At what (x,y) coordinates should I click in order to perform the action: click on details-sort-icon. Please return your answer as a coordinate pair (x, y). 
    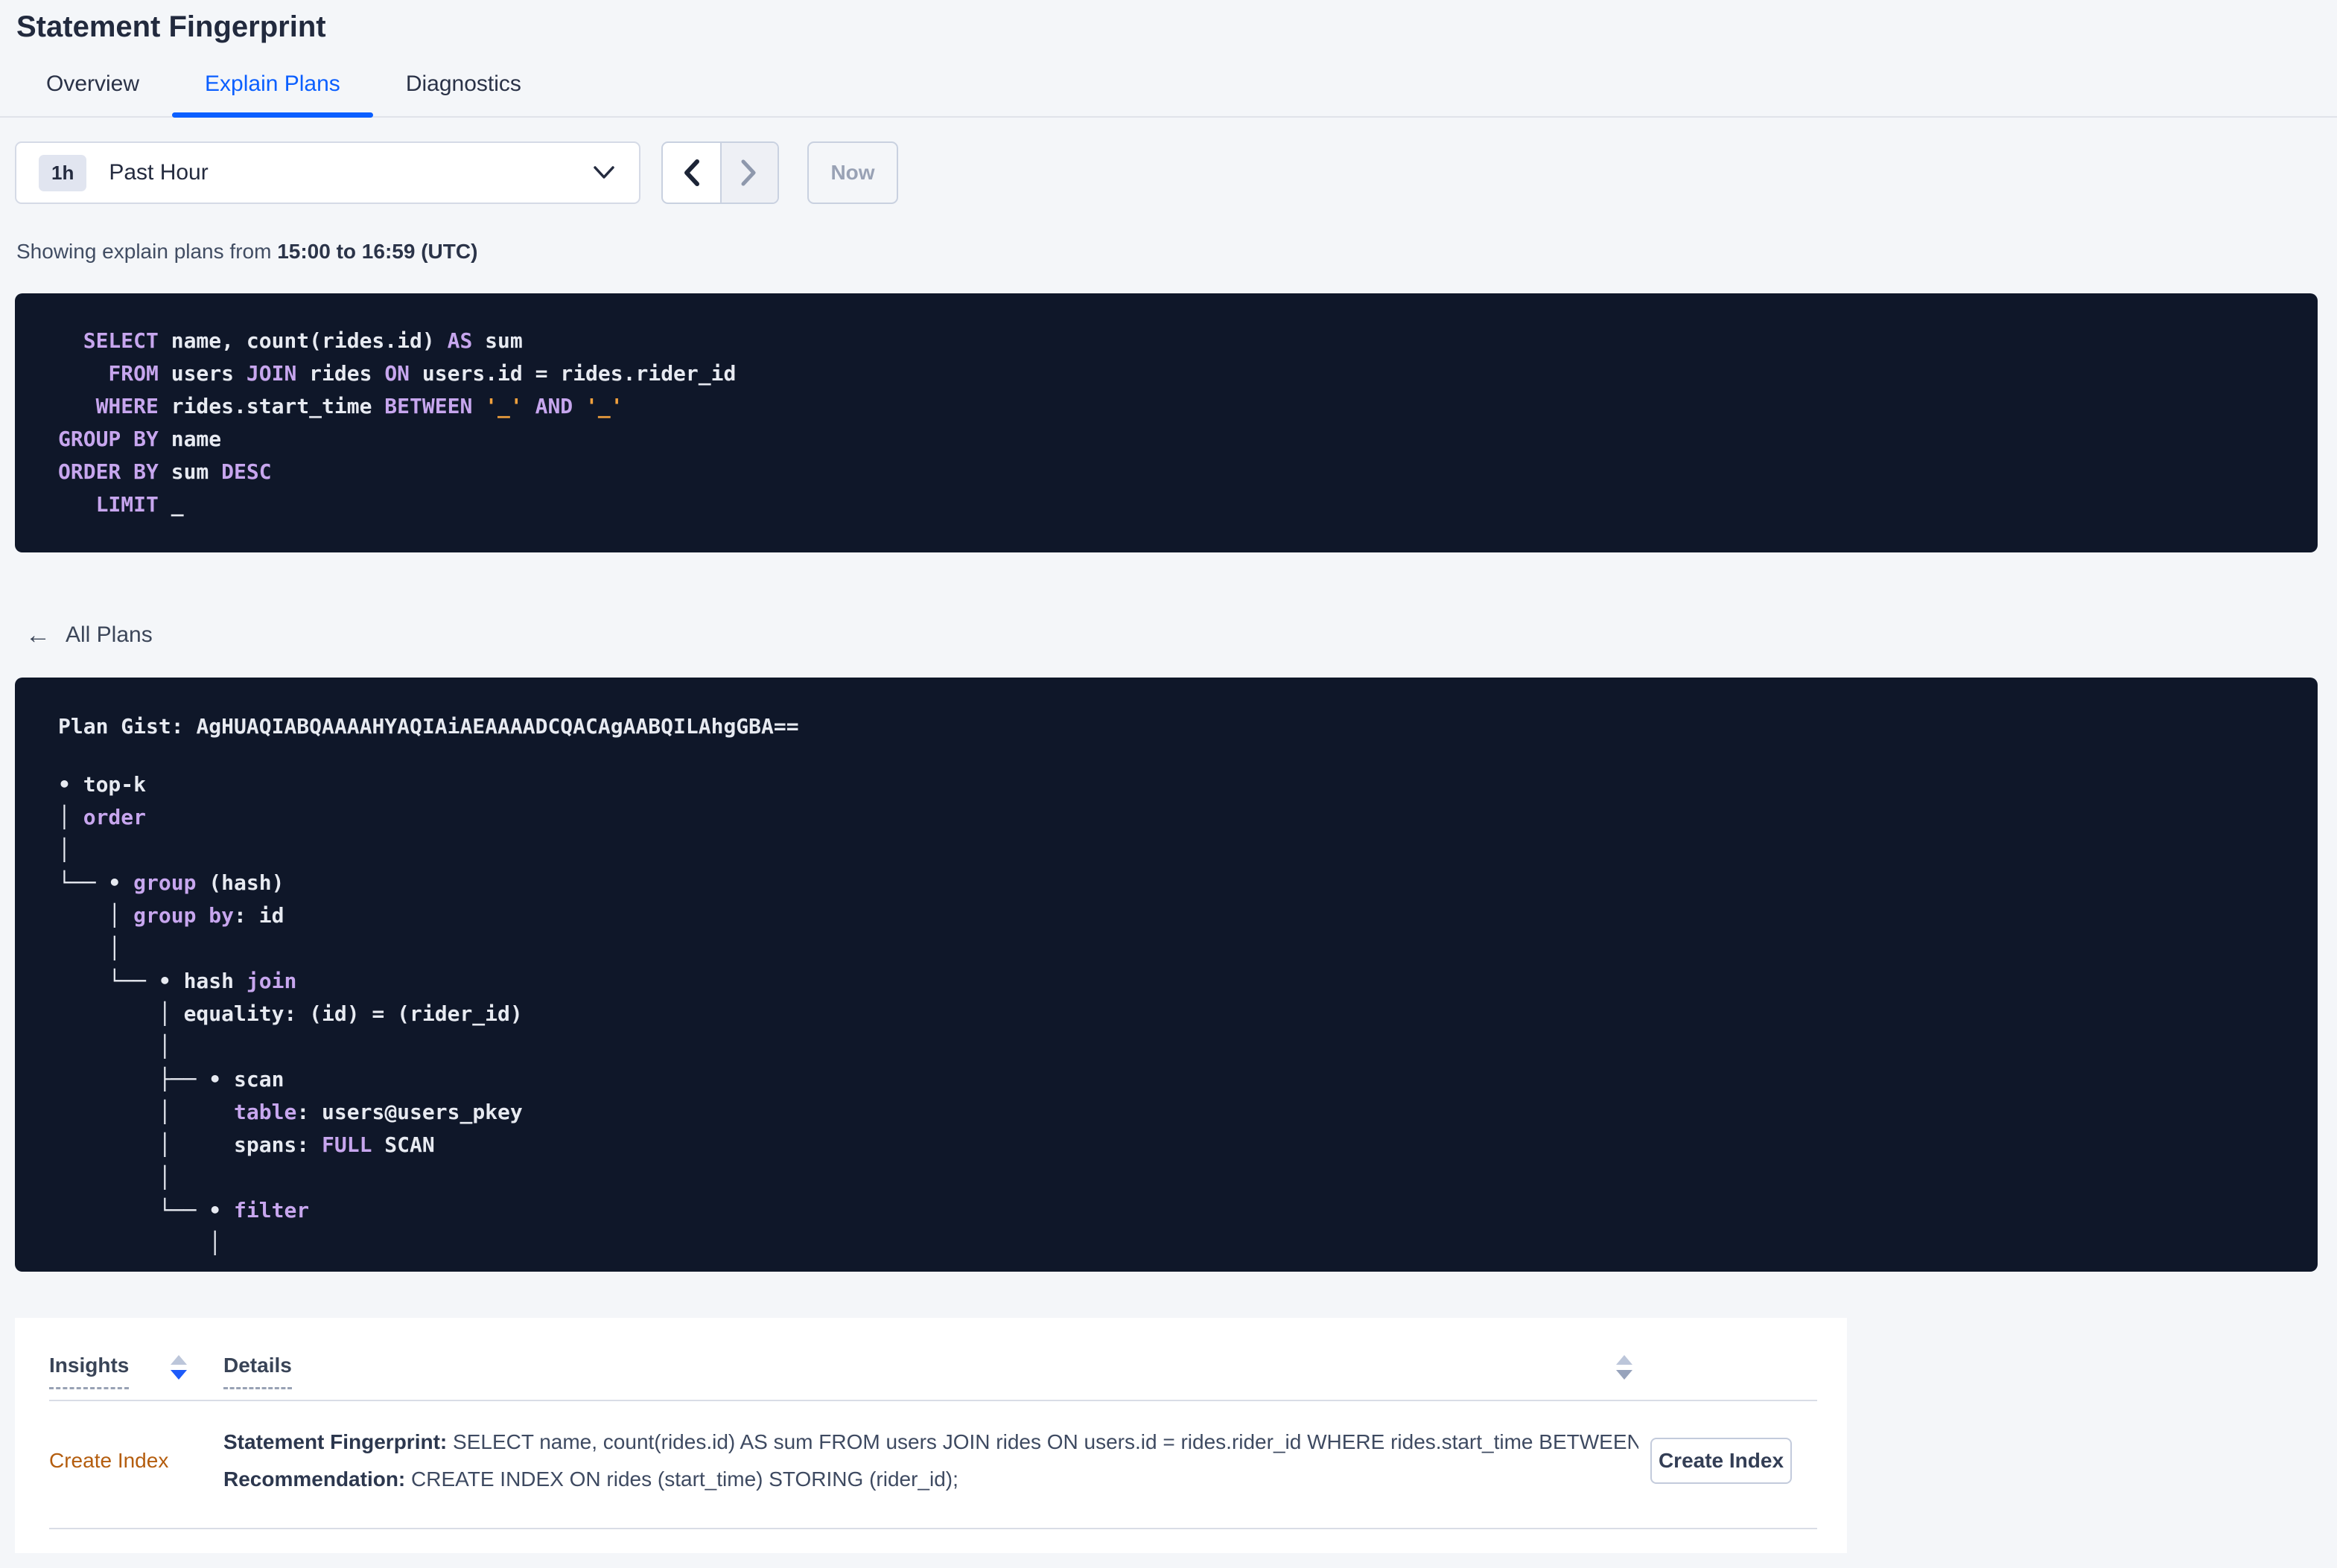
    Looking at the image, I should click on (1624, 1367).